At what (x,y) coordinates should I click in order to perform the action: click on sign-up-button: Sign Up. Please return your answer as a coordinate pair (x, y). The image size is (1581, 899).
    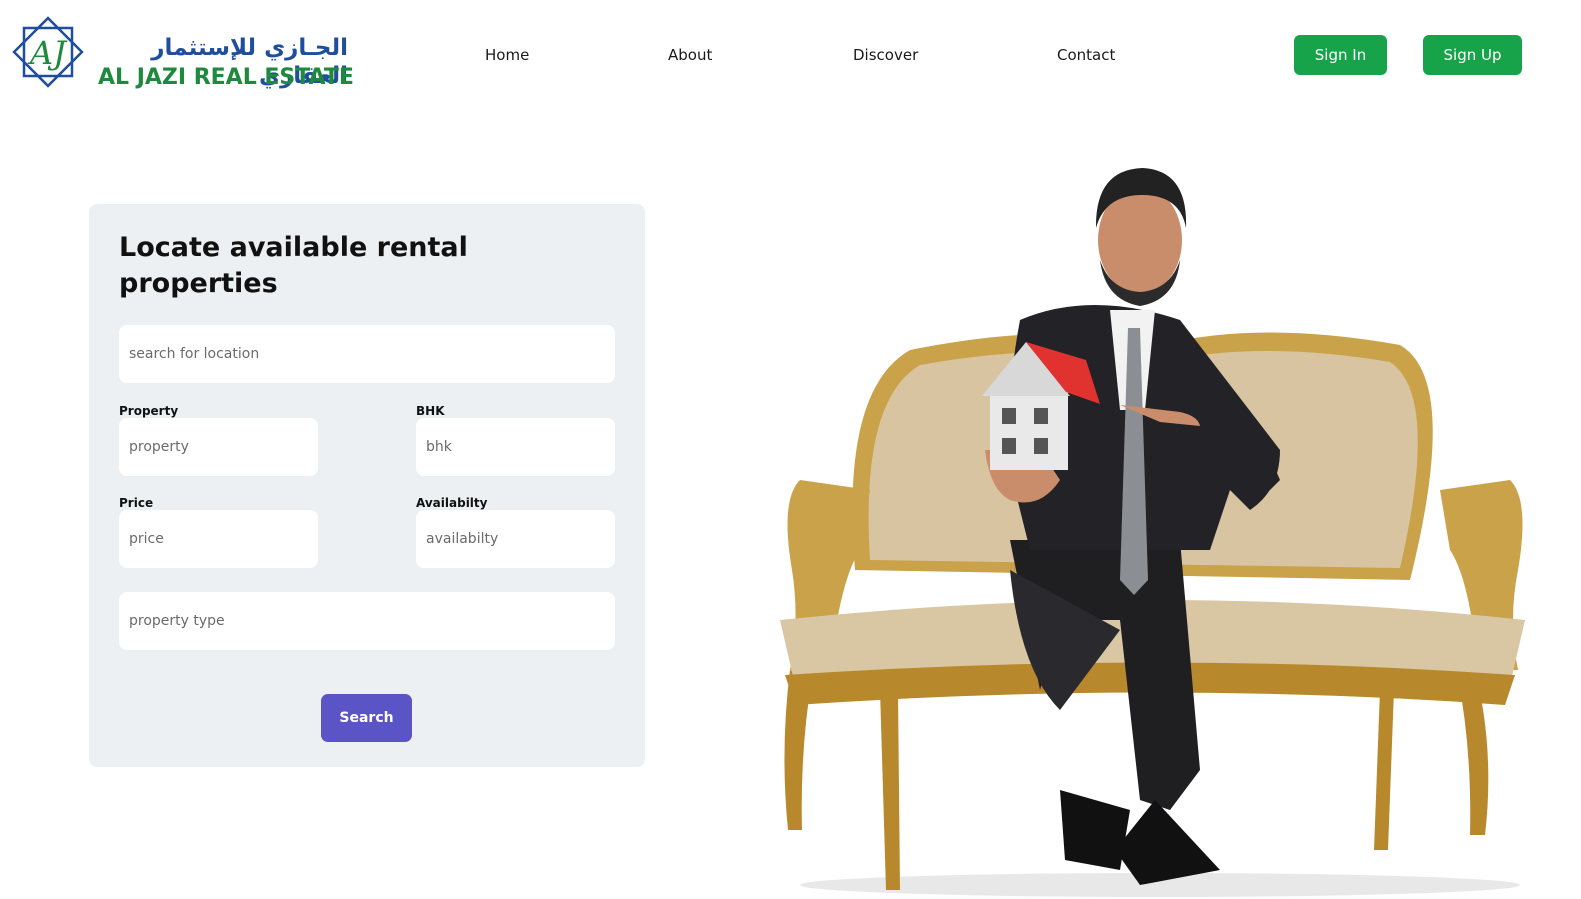
    Looking at the image, I should click on (1472, 55).